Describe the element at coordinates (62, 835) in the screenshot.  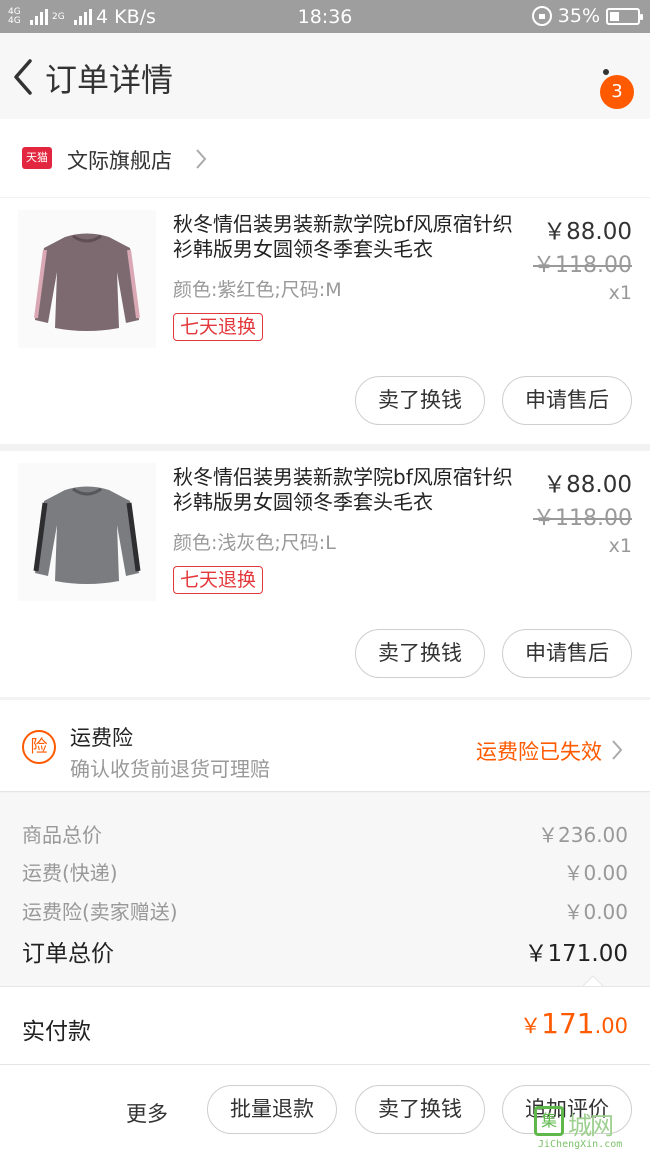
I see `summary-label: 商品总价` at that location.